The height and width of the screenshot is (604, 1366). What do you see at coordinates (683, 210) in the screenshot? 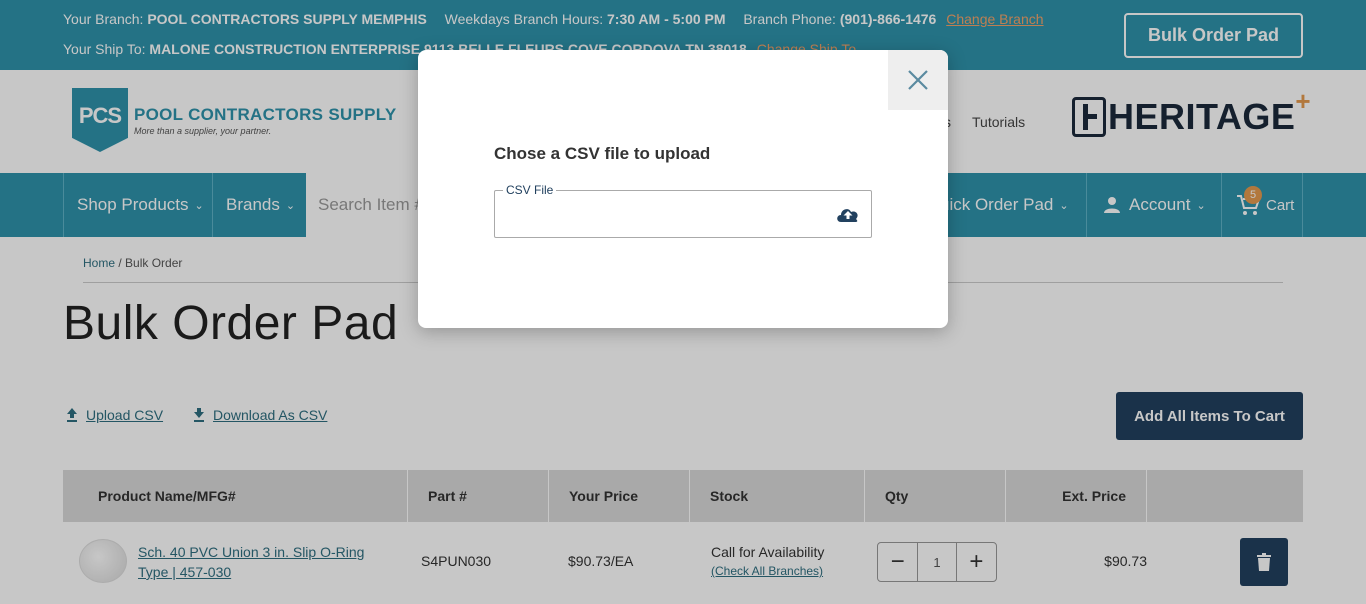
I see `csv-file-input: CSV File` at bounding box center [683, 210].